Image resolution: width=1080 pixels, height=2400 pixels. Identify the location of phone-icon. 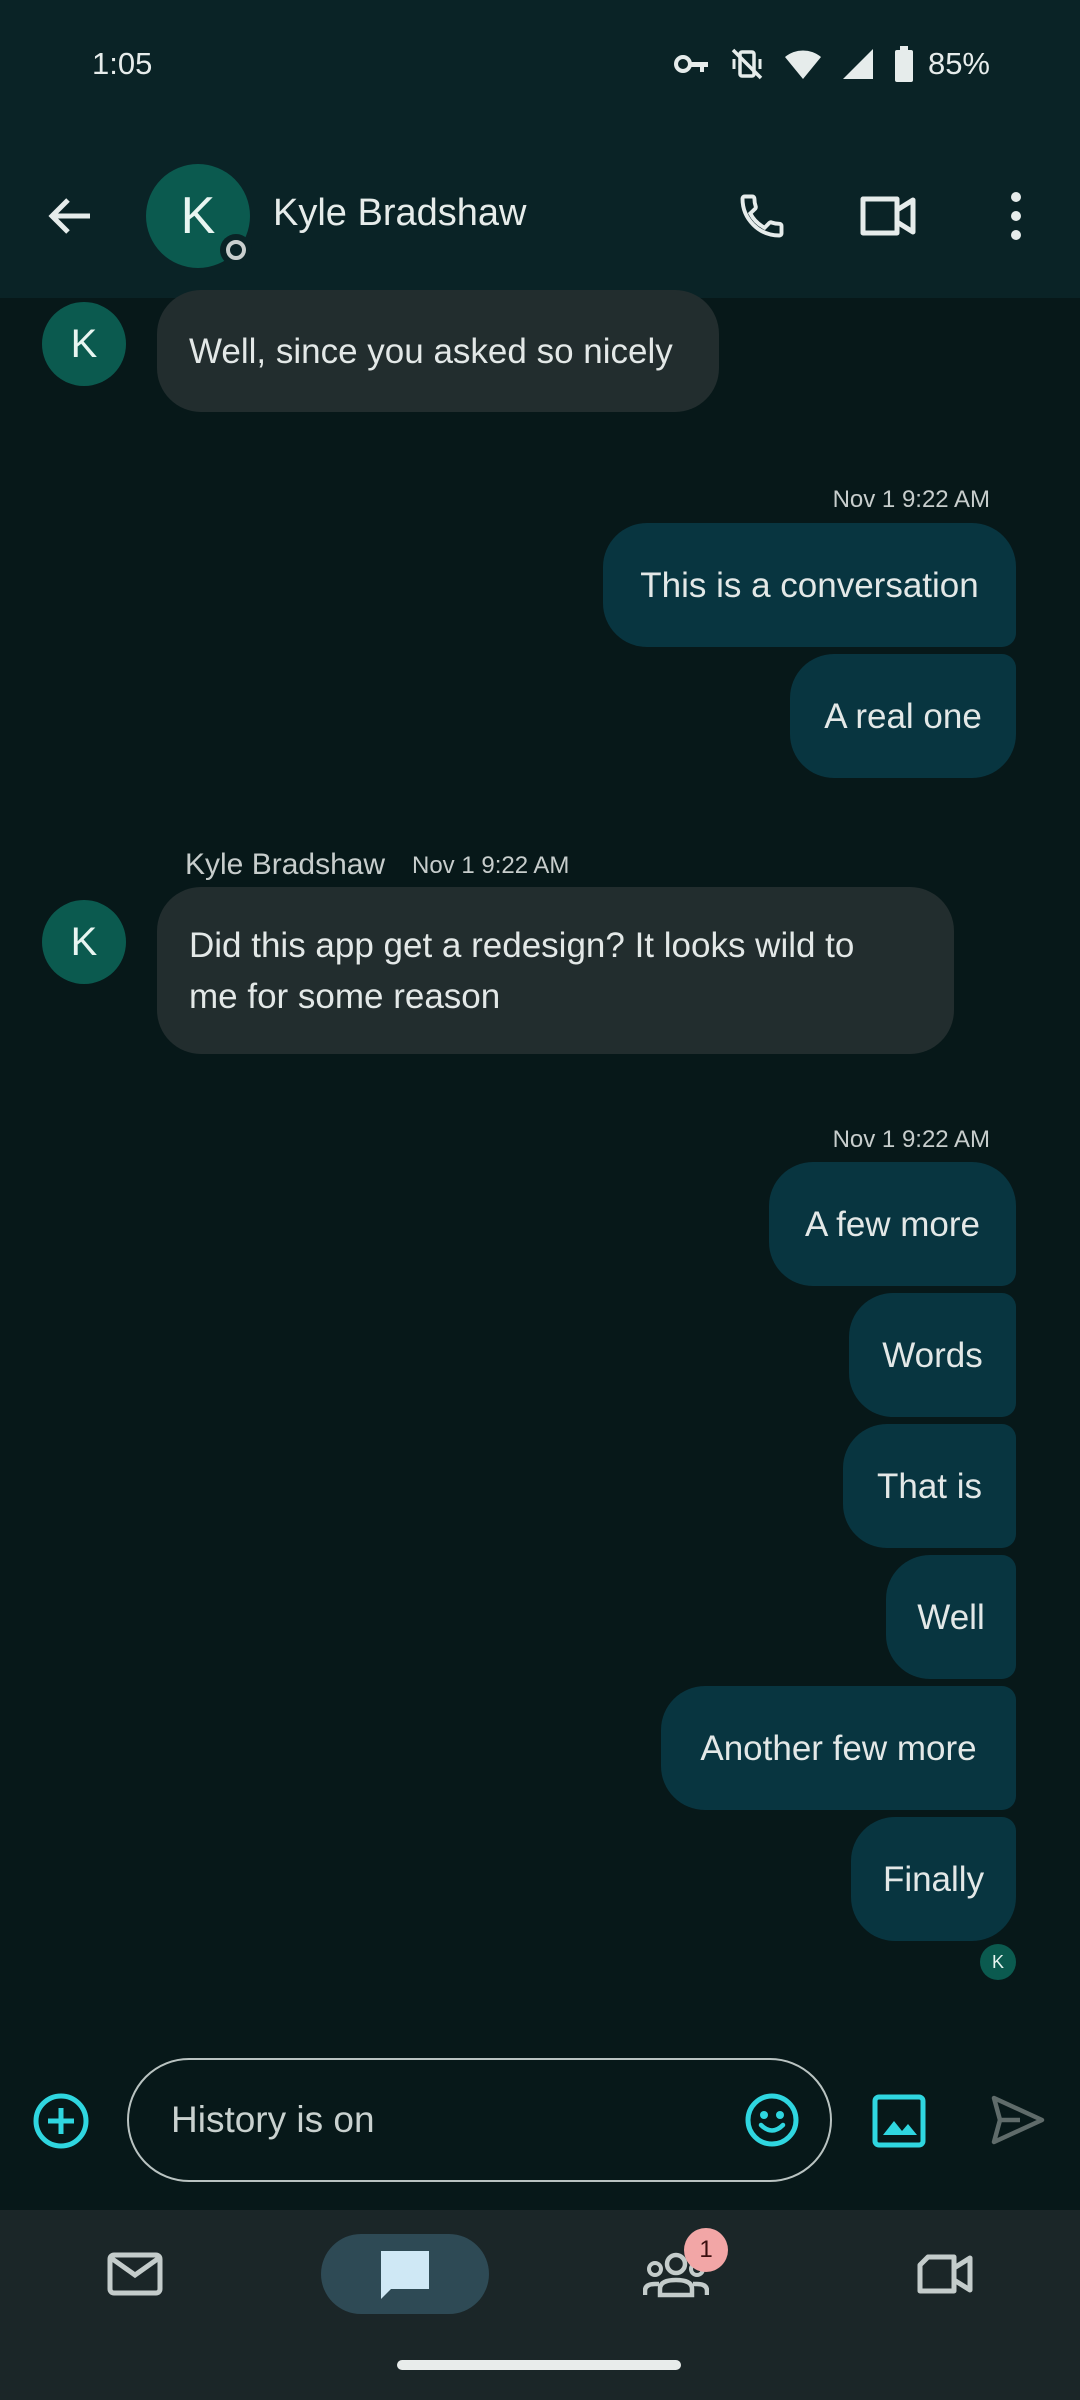
(762, 216).